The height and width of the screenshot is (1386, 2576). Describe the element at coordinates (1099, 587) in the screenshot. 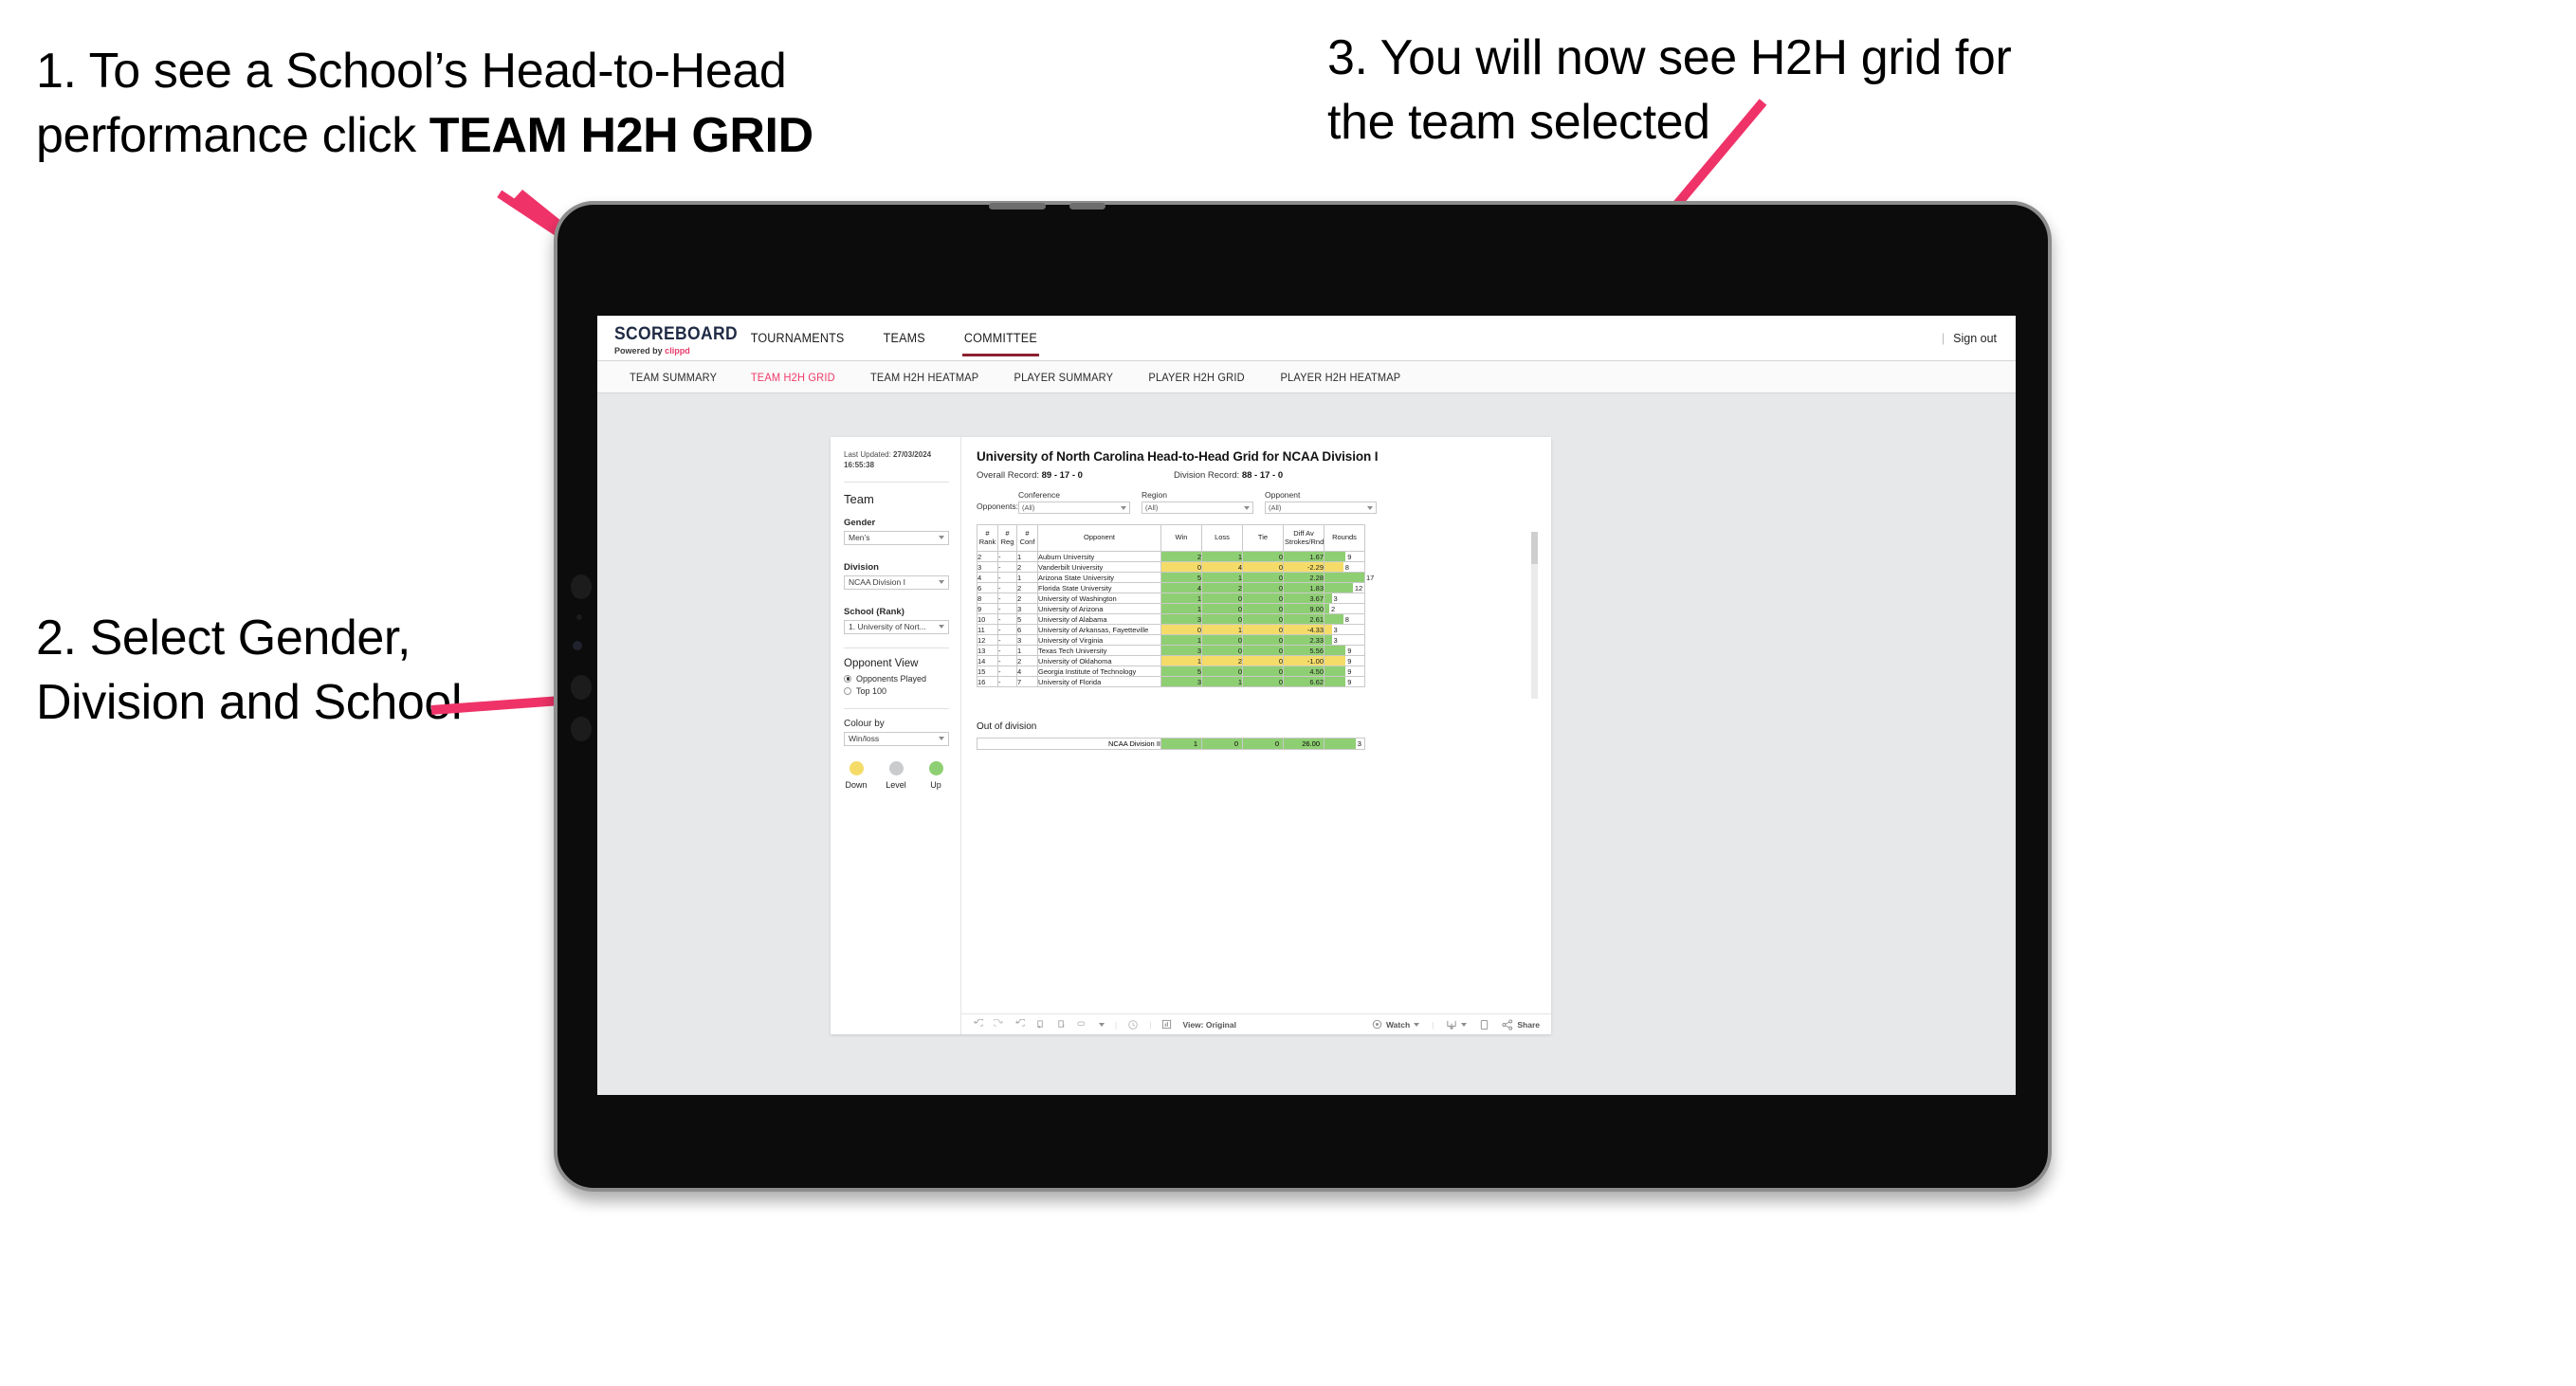

I see `cell-opponent: Florida State University` at that location.